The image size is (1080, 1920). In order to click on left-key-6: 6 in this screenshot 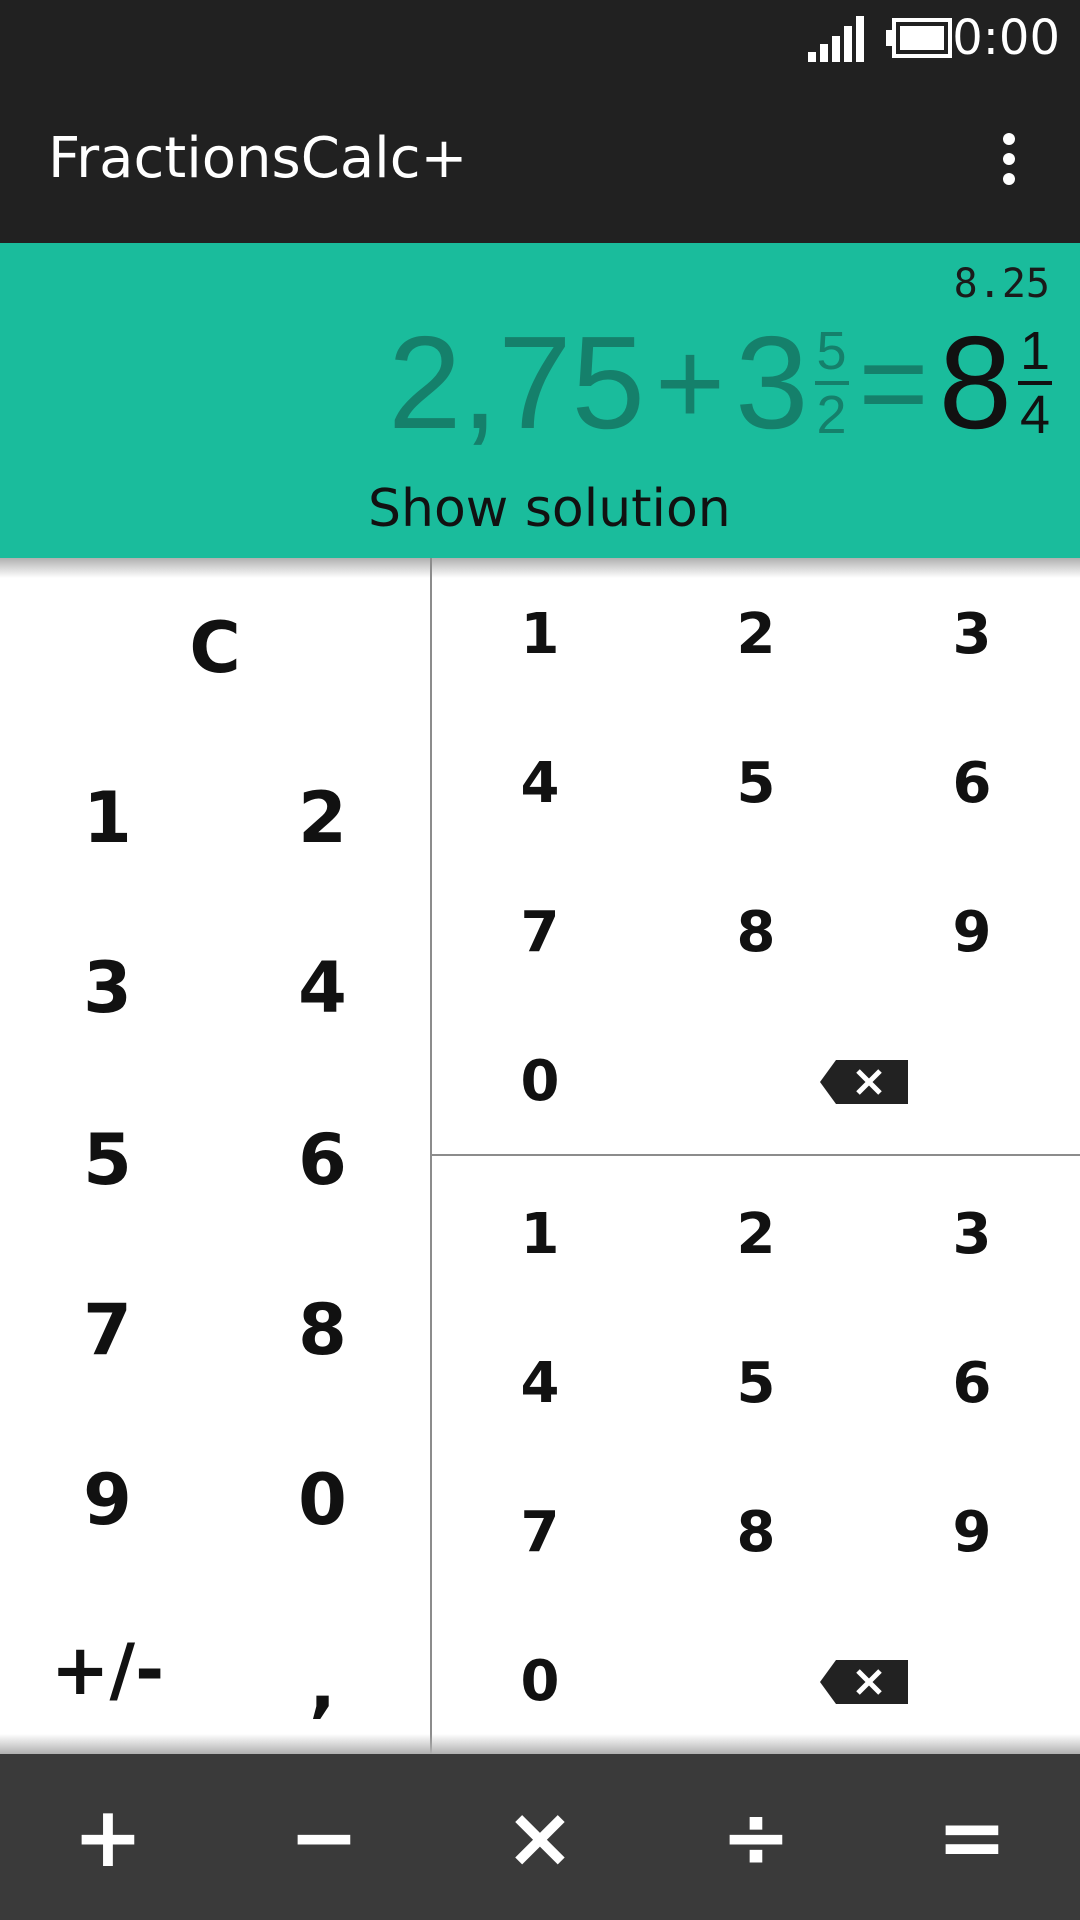, I will do `click(322, 1160)`.